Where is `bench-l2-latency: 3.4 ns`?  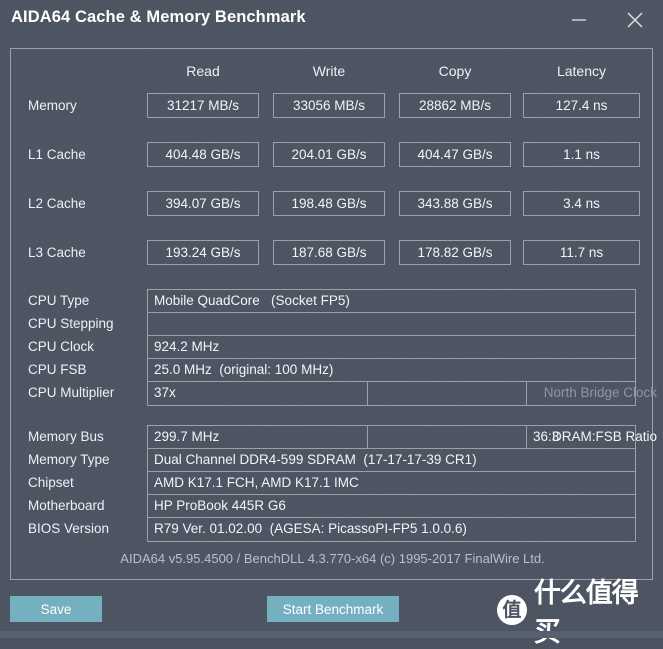
bench-l2-latency: 3.4 ns is located at coordinates (581, 203).